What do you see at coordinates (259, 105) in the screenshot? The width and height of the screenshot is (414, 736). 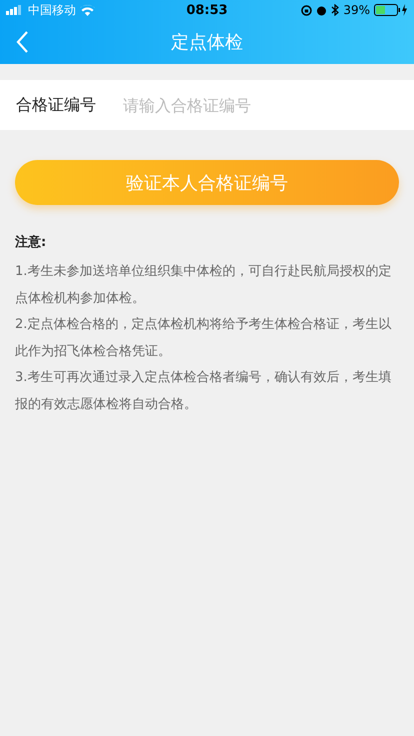 I see `input-field: 请输入合格证编号` at bounding box center [259, 105].